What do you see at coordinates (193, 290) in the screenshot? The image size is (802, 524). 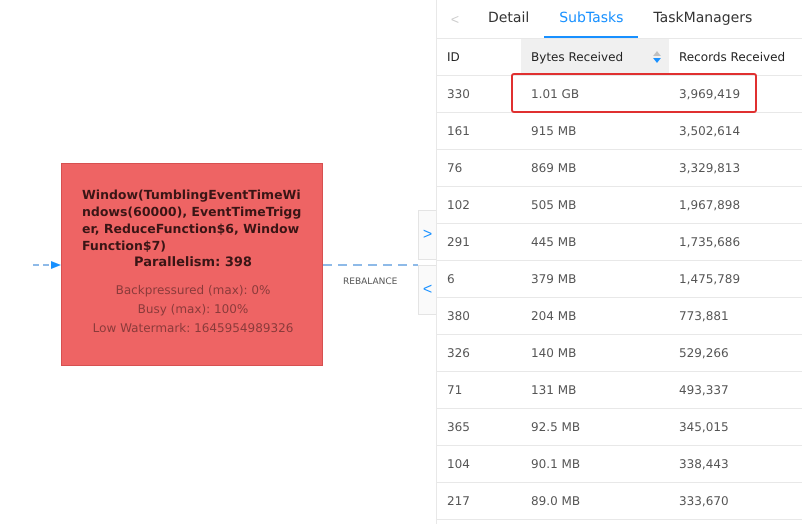 I see `node-metric: Backpressured (max): 0%` at bounding box center [193, 290].